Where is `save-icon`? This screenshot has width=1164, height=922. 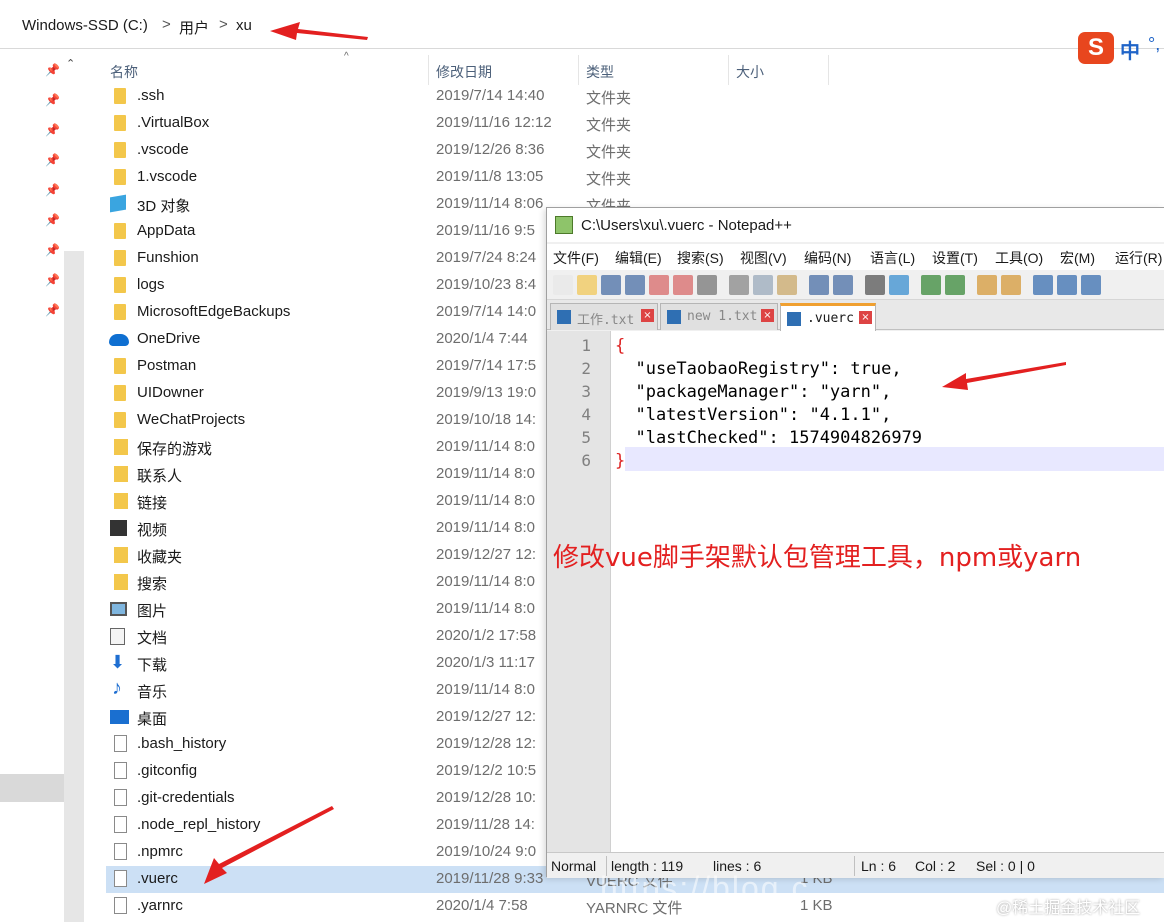 save-icon is located at coordinates (611, 285).